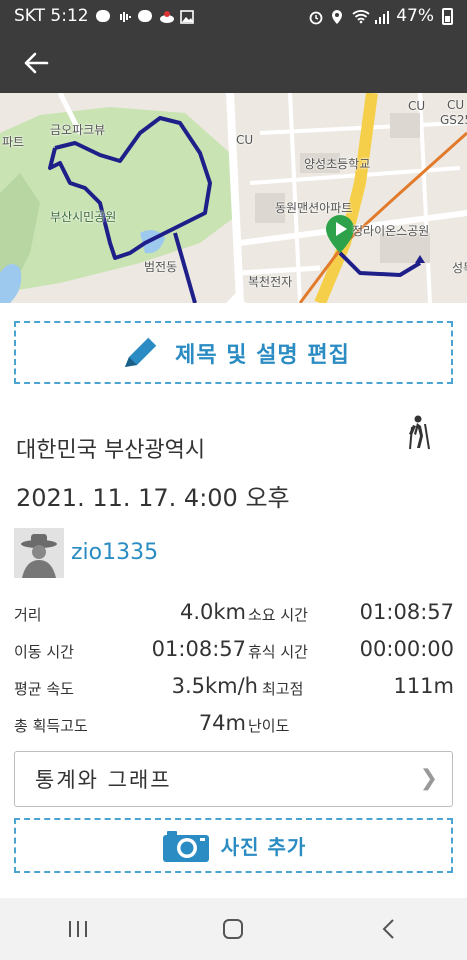 The height and width of the screenshot is (960, 467). What do you see at coordinates (44, 689) in the screenshot?
I see `avg-speed-label: 평균 속도` at bounding box center [44, 689].